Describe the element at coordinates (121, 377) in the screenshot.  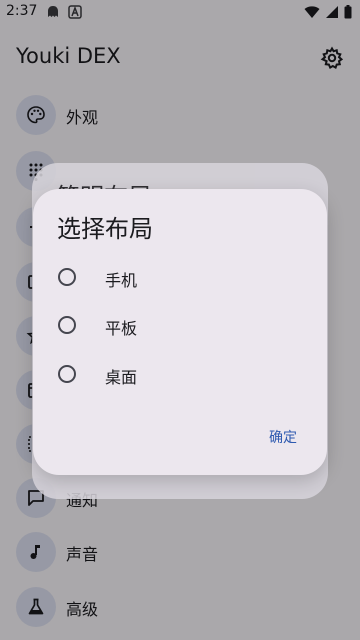
I see `option-label: 桌面` at that location.